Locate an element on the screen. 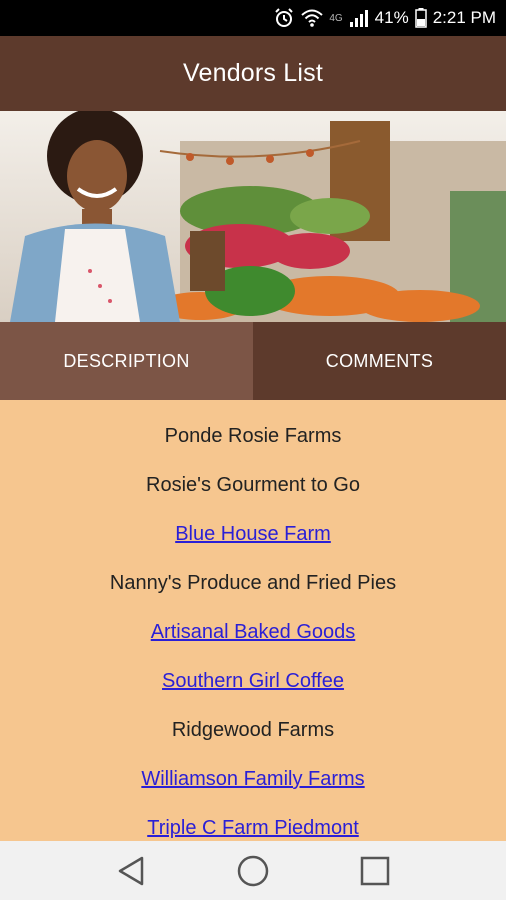 The image size is (506, 900). alarm-icon is located at coordinates (284, 18).